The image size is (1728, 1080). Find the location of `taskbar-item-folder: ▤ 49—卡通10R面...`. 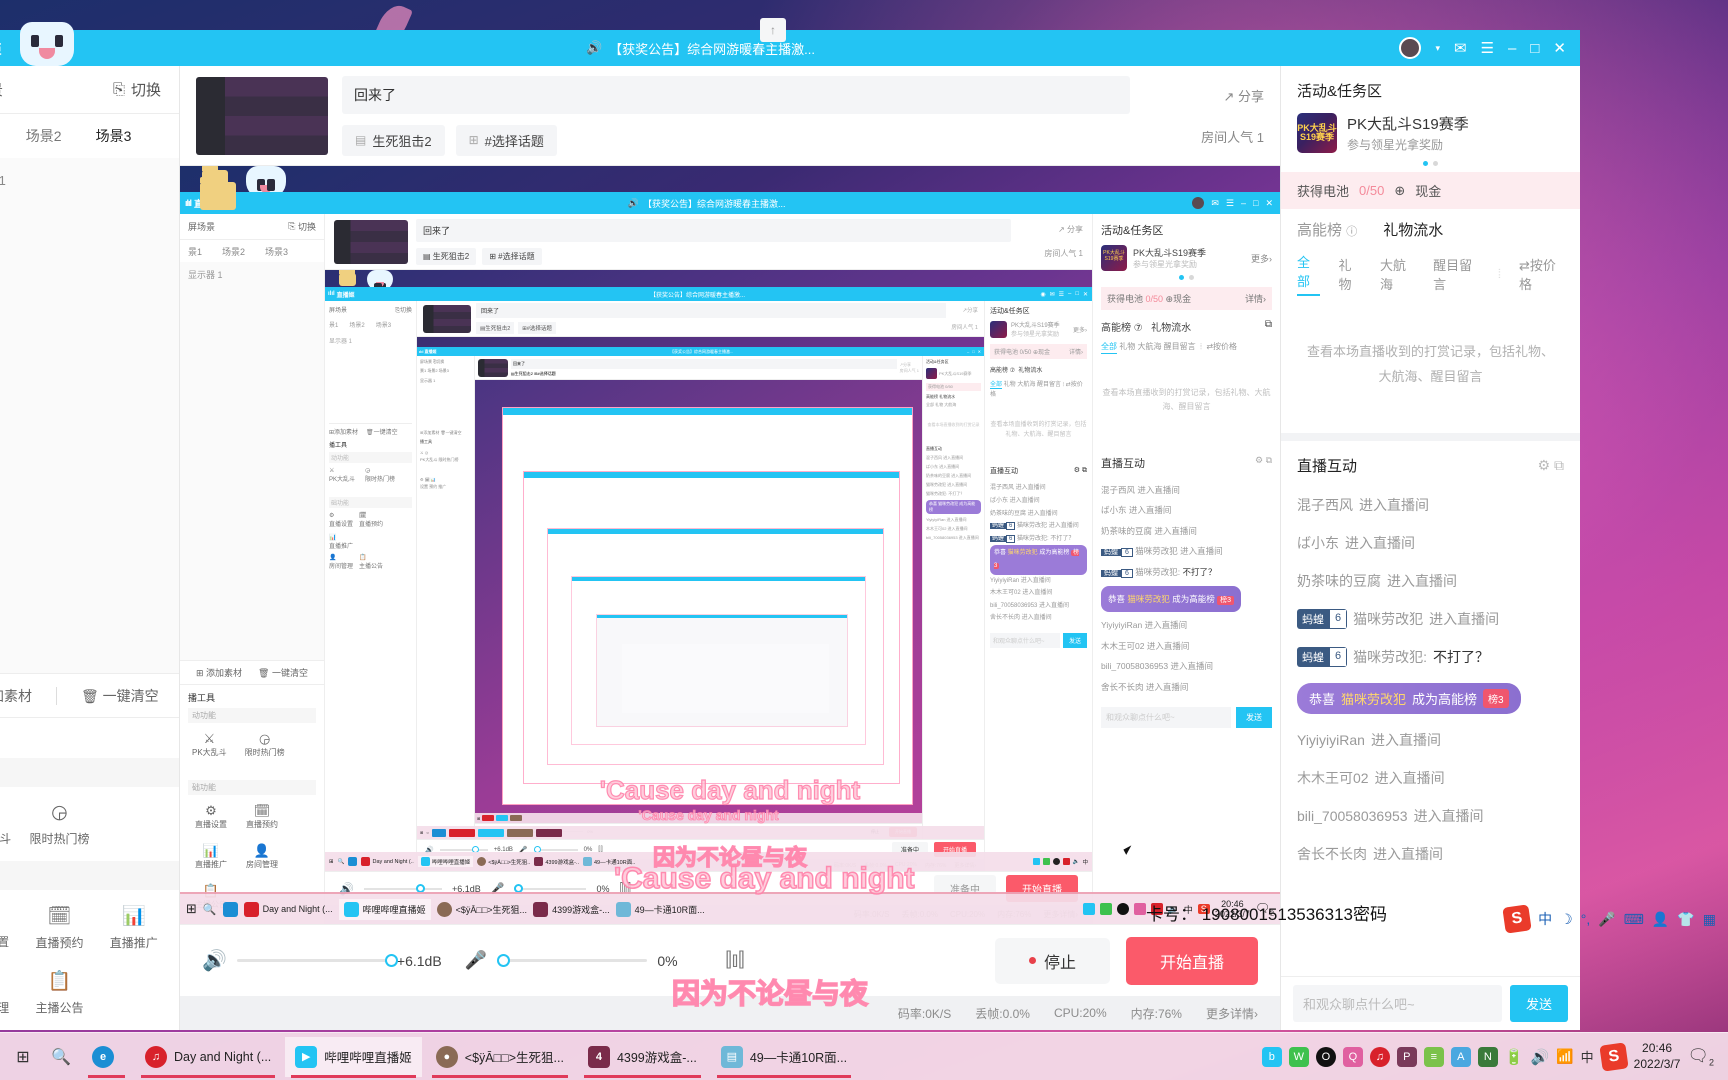

taskbar-item-folder: ▤ 49—卡通10R面... is located at coordinates (784, 1057).